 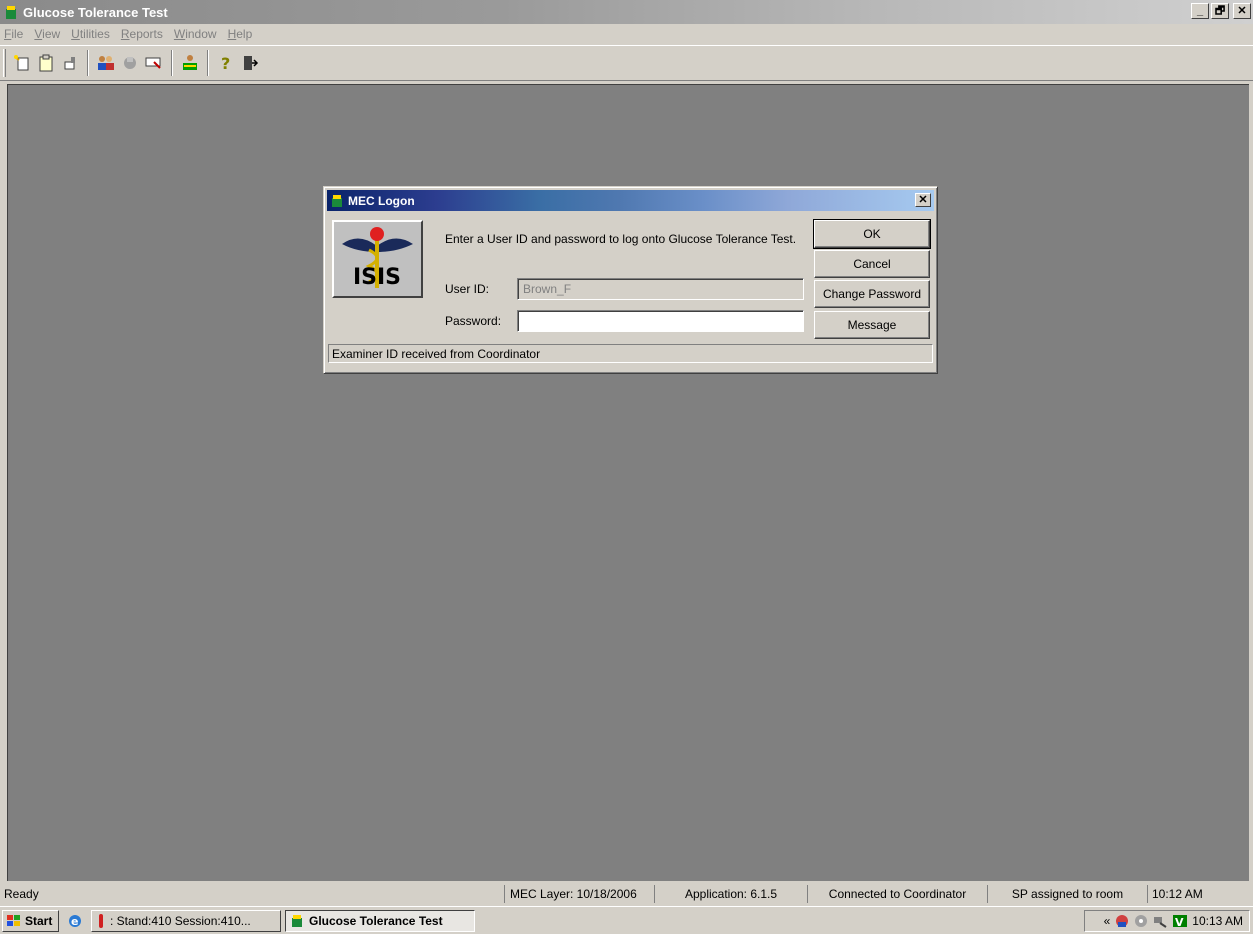 I want to click on isis-logo: ISIS, so click(x=377, y=259).